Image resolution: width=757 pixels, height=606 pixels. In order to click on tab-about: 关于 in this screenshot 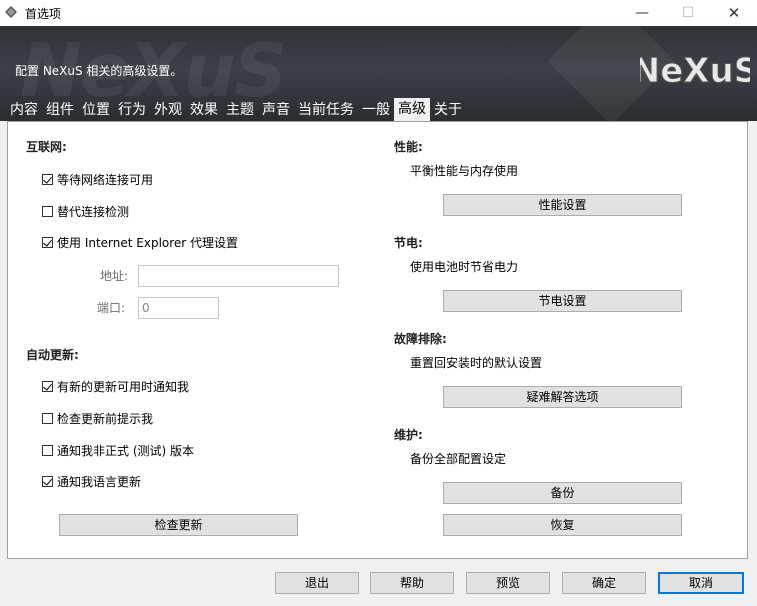, I will do `click(448, 110)`.